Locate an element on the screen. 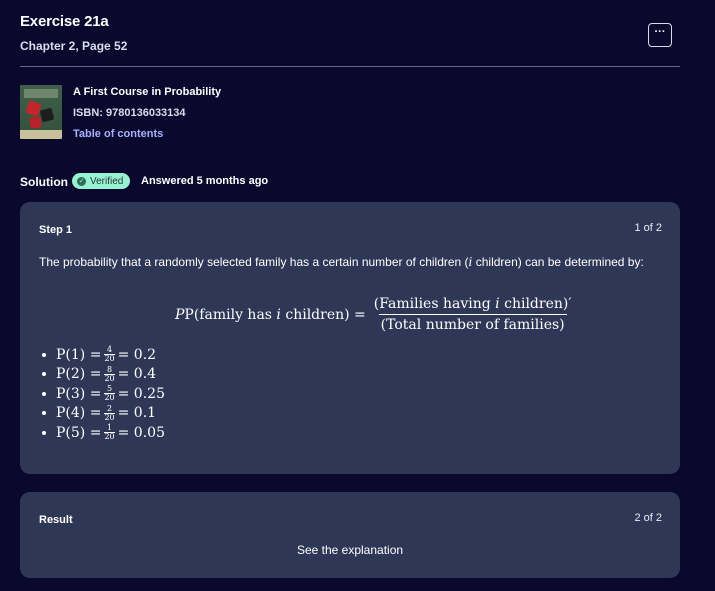 The width and height of the screenshot is (715, 591). formula-lhs: PP(family has i children) = is located at coordinates (270, 314).